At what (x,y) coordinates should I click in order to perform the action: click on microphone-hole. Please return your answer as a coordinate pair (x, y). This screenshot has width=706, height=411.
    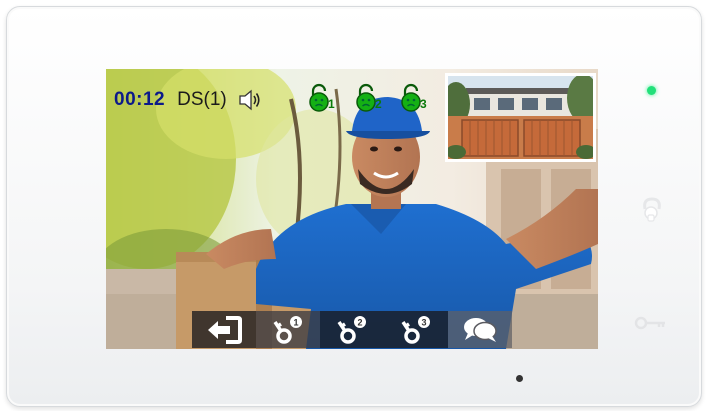
    Looking at the image, I should click on (519, 378).